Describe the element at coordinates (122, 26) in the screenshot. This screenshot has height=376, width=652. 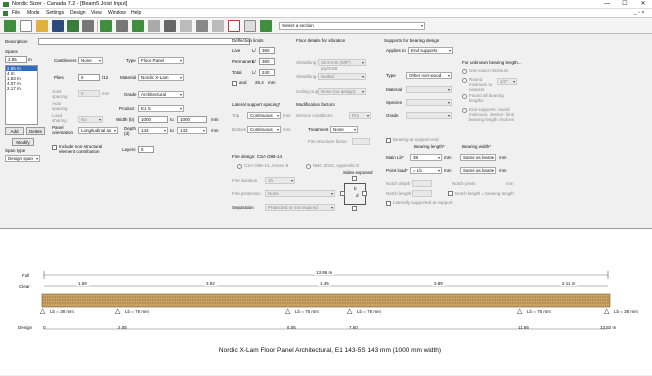
I see `column-icon` at that location.